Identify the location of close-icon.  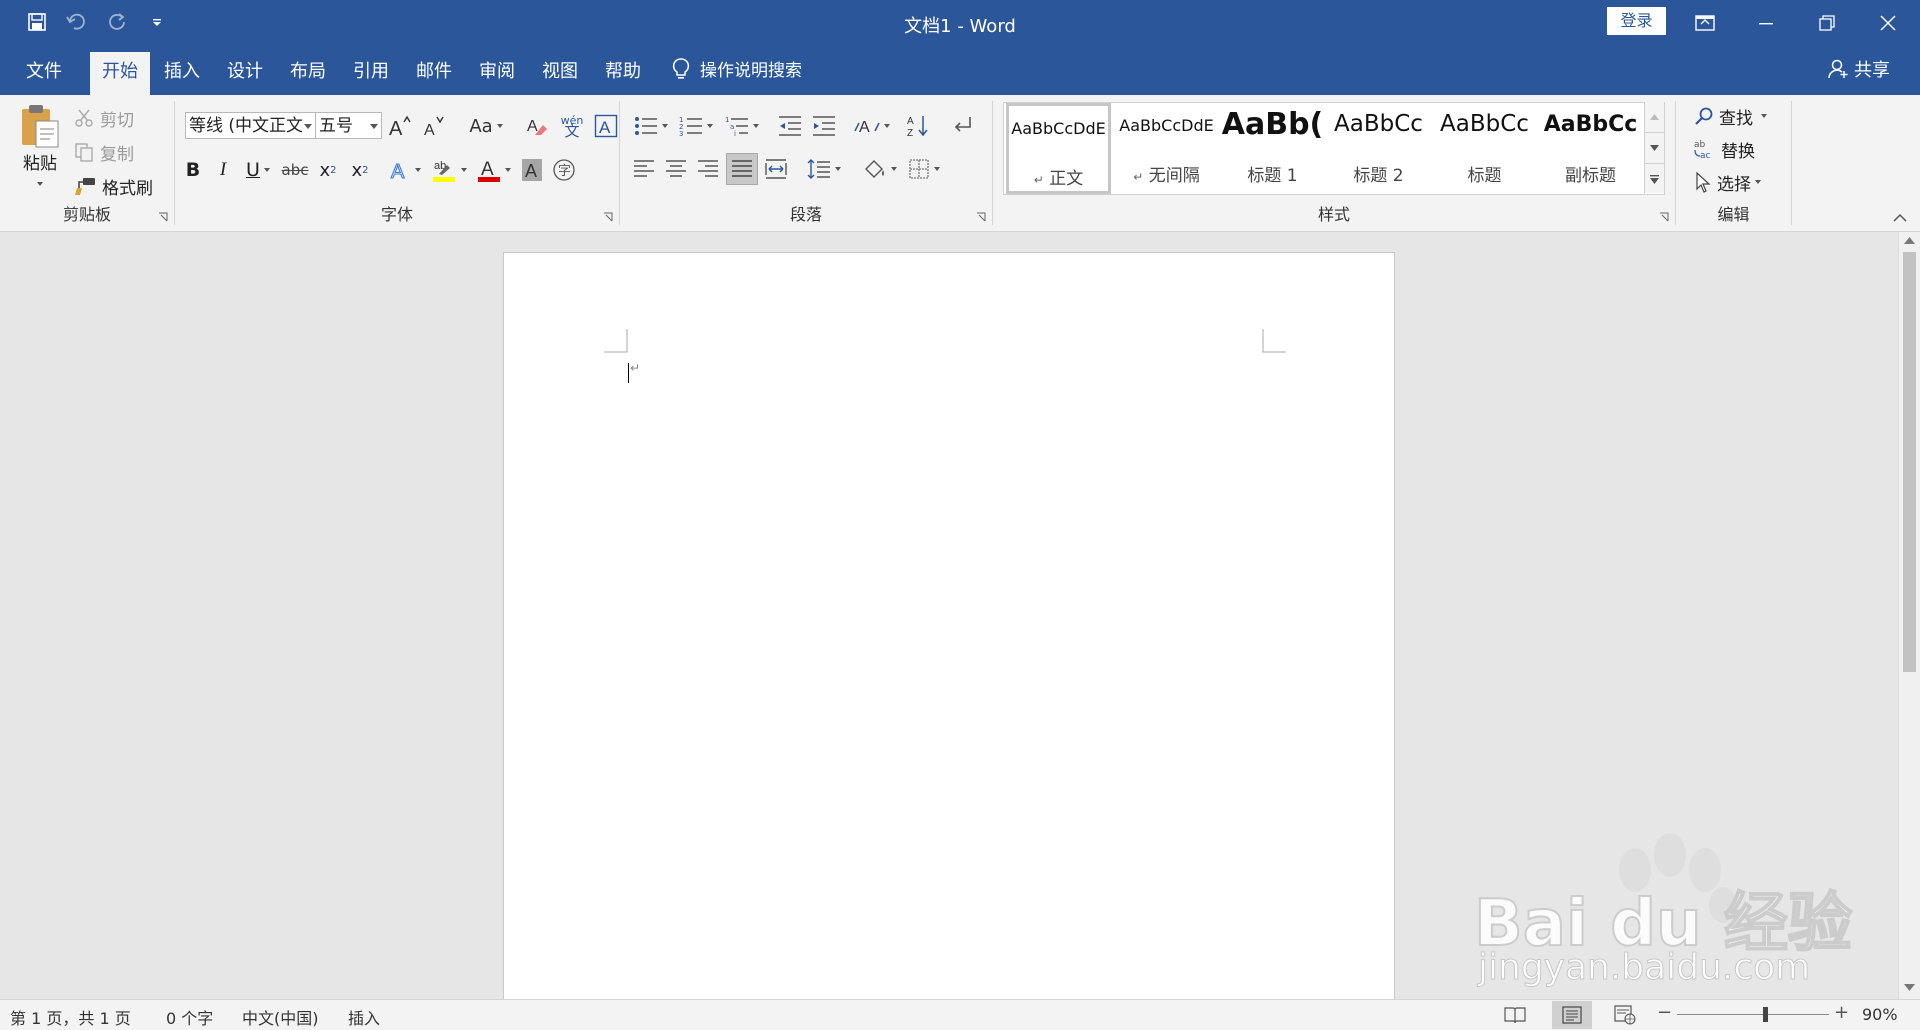
(1888, 22).